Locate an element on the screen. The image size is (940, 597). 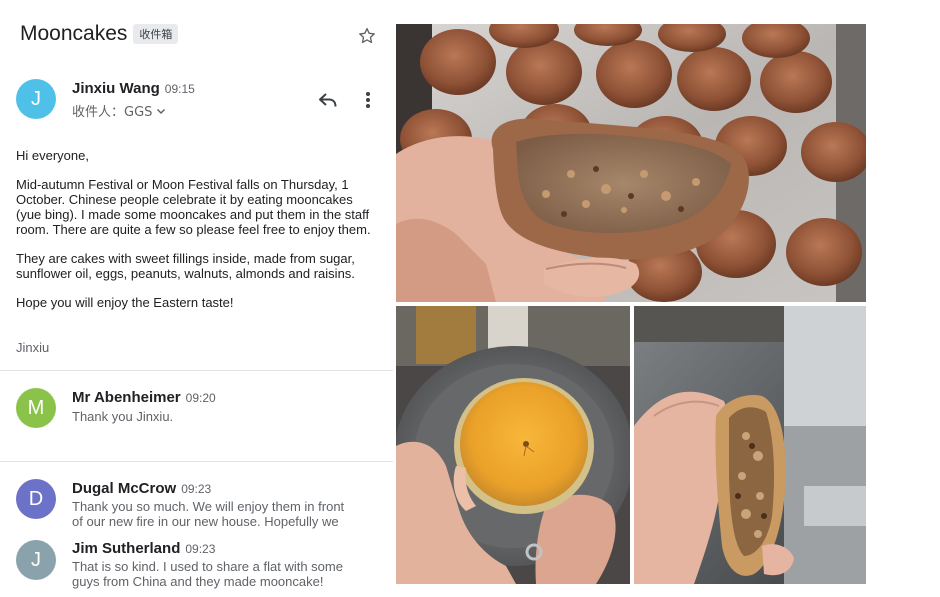
sender-name: Dugal McCrow is located at coordinates (124, 488).